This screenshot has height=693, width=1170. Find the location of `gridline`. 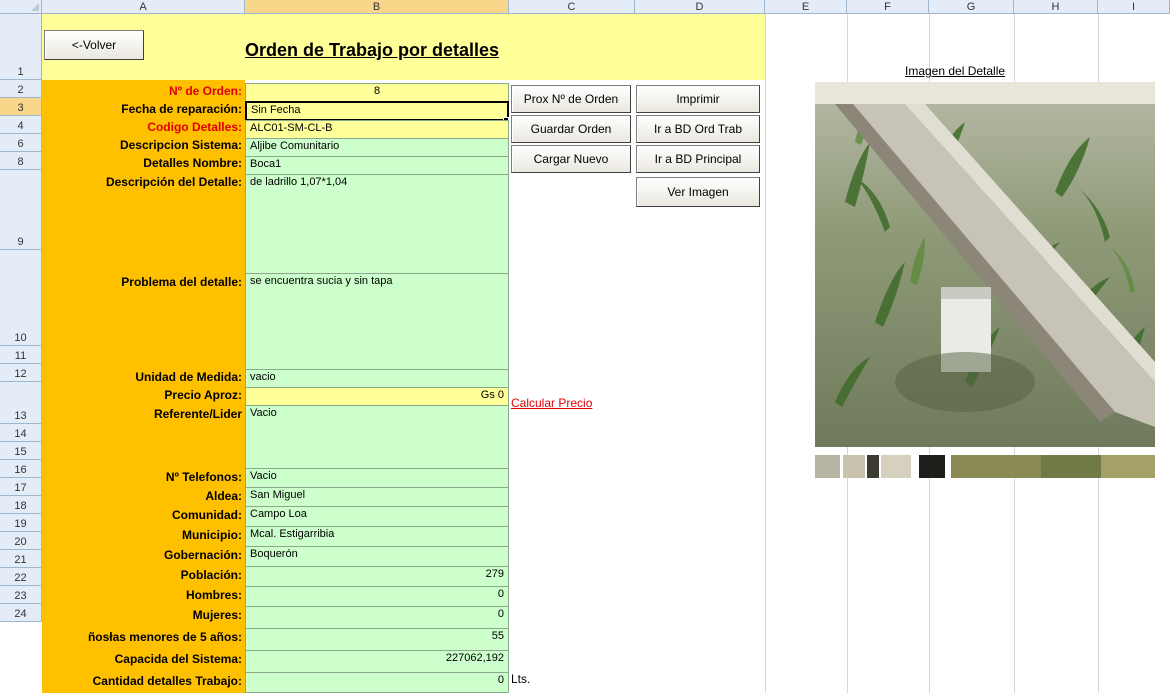

gridline is located at coordinates (765, 353).